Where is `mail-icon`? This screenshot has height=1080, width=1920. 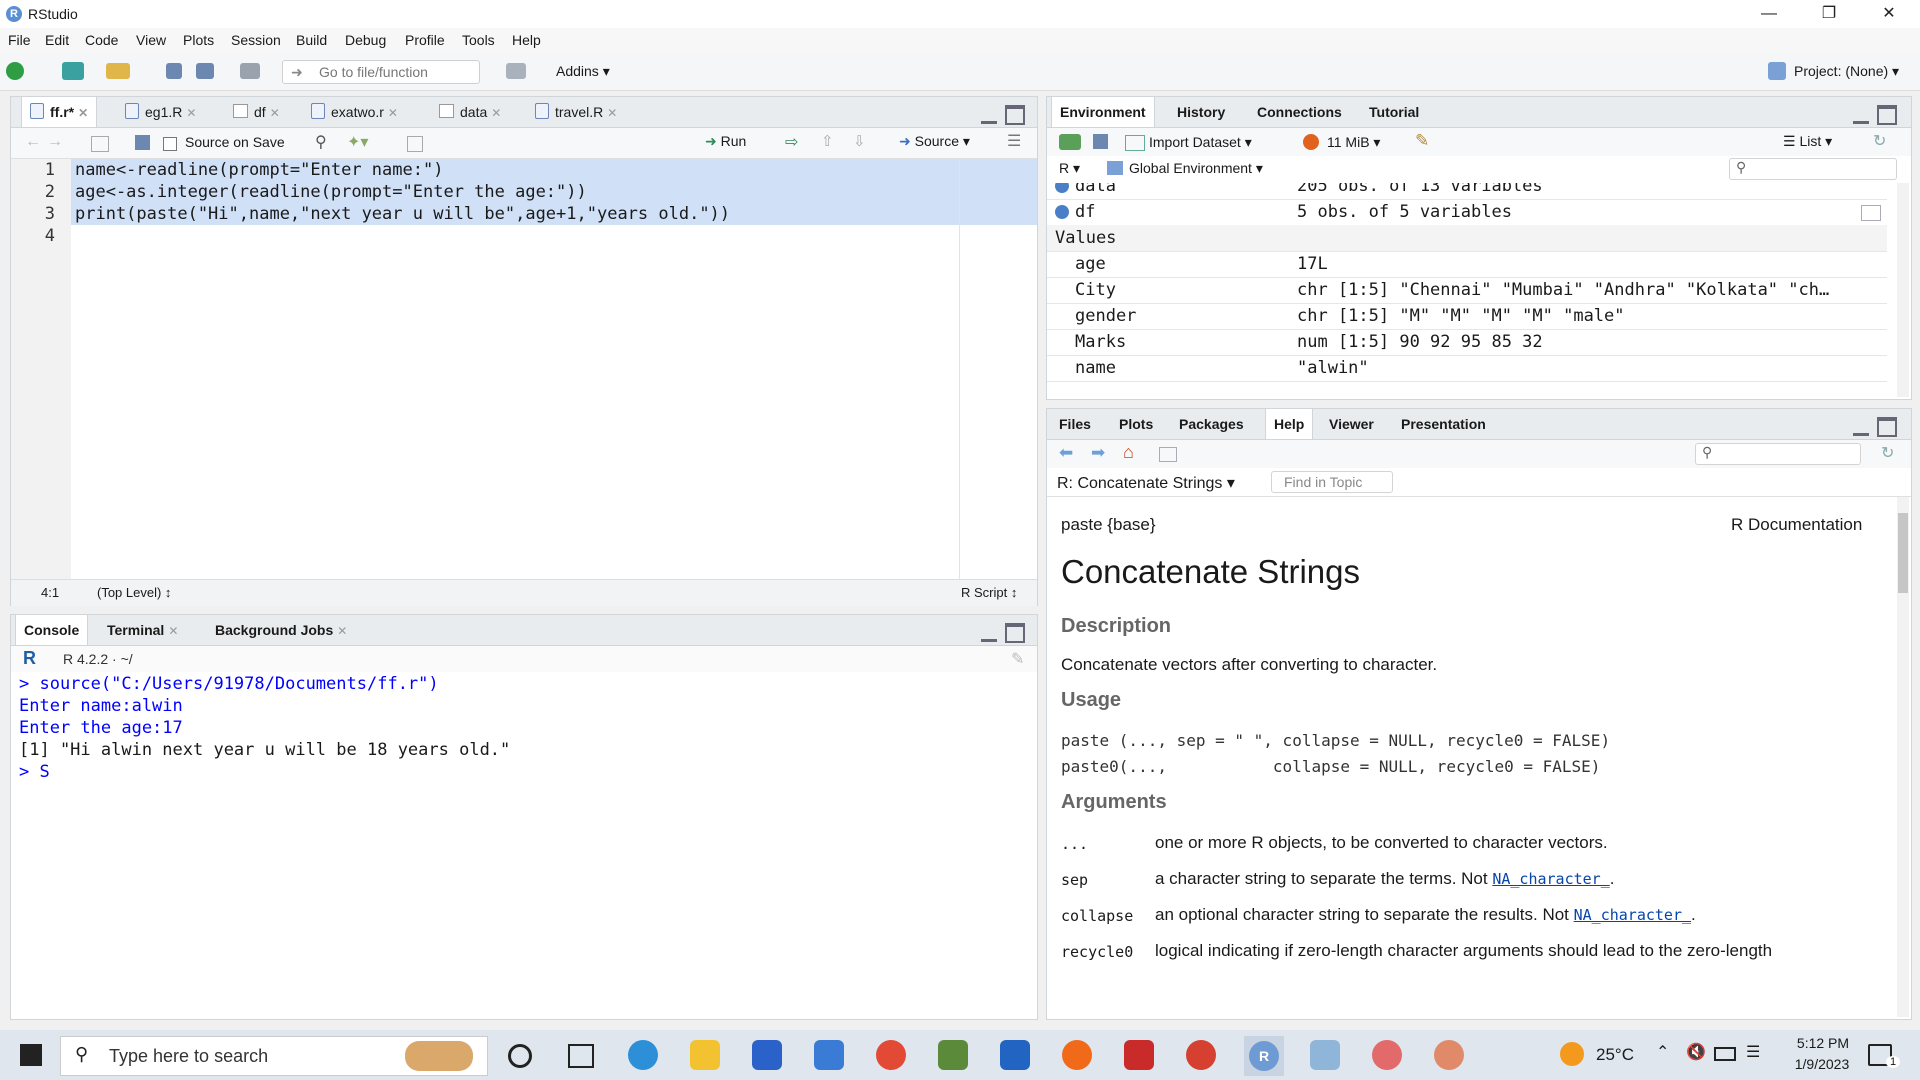
mail-icon is located at coordinates (829, 1055).